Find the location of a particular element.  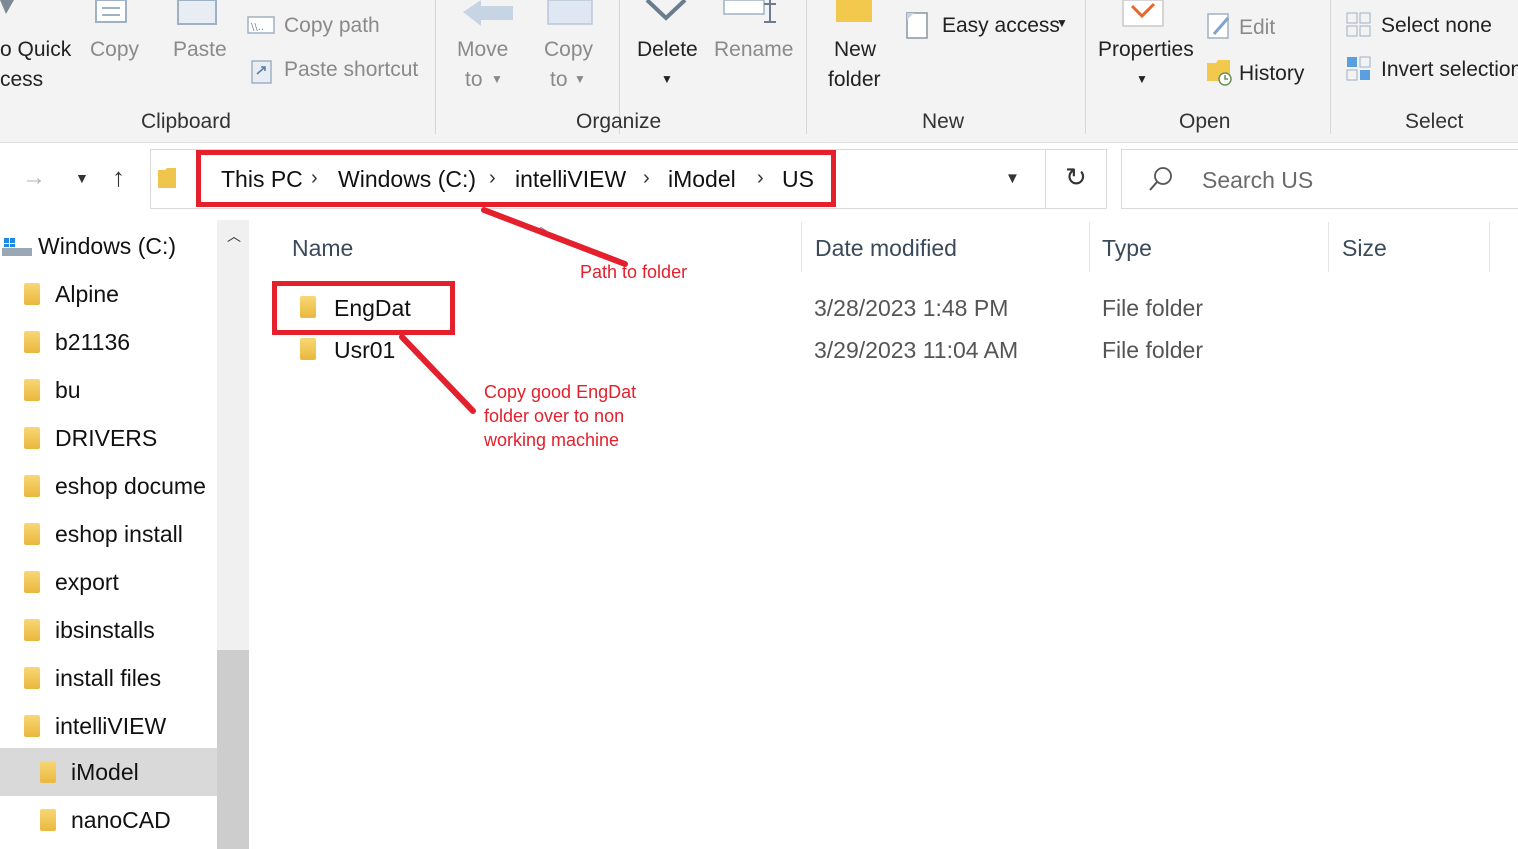

nav-item-imodel: iModel is located at coordinates (108, 772).